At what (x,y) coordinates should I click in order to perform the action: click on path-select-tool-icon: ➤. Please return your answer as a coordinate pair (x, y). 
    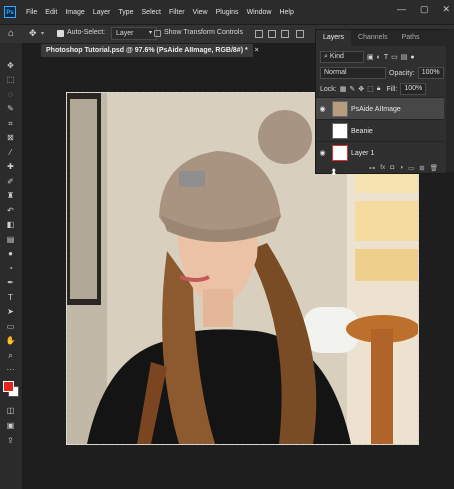
    Looking at the image, I should click on (10, 311).